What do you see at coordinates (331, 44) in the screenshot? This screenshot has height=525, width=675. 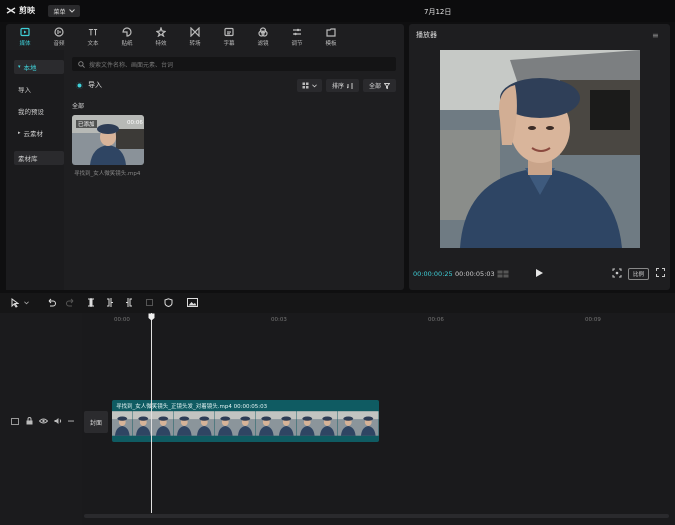 I see `tab-label: 模板` at bounding box center [331, 44].